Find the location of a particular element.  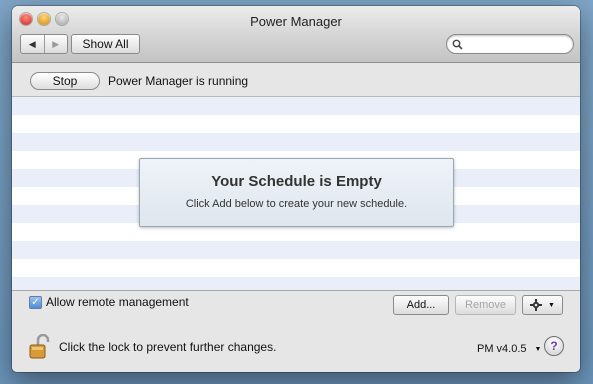

status-bar: Stop Power Manager is running is located at coordinates (296, 80).